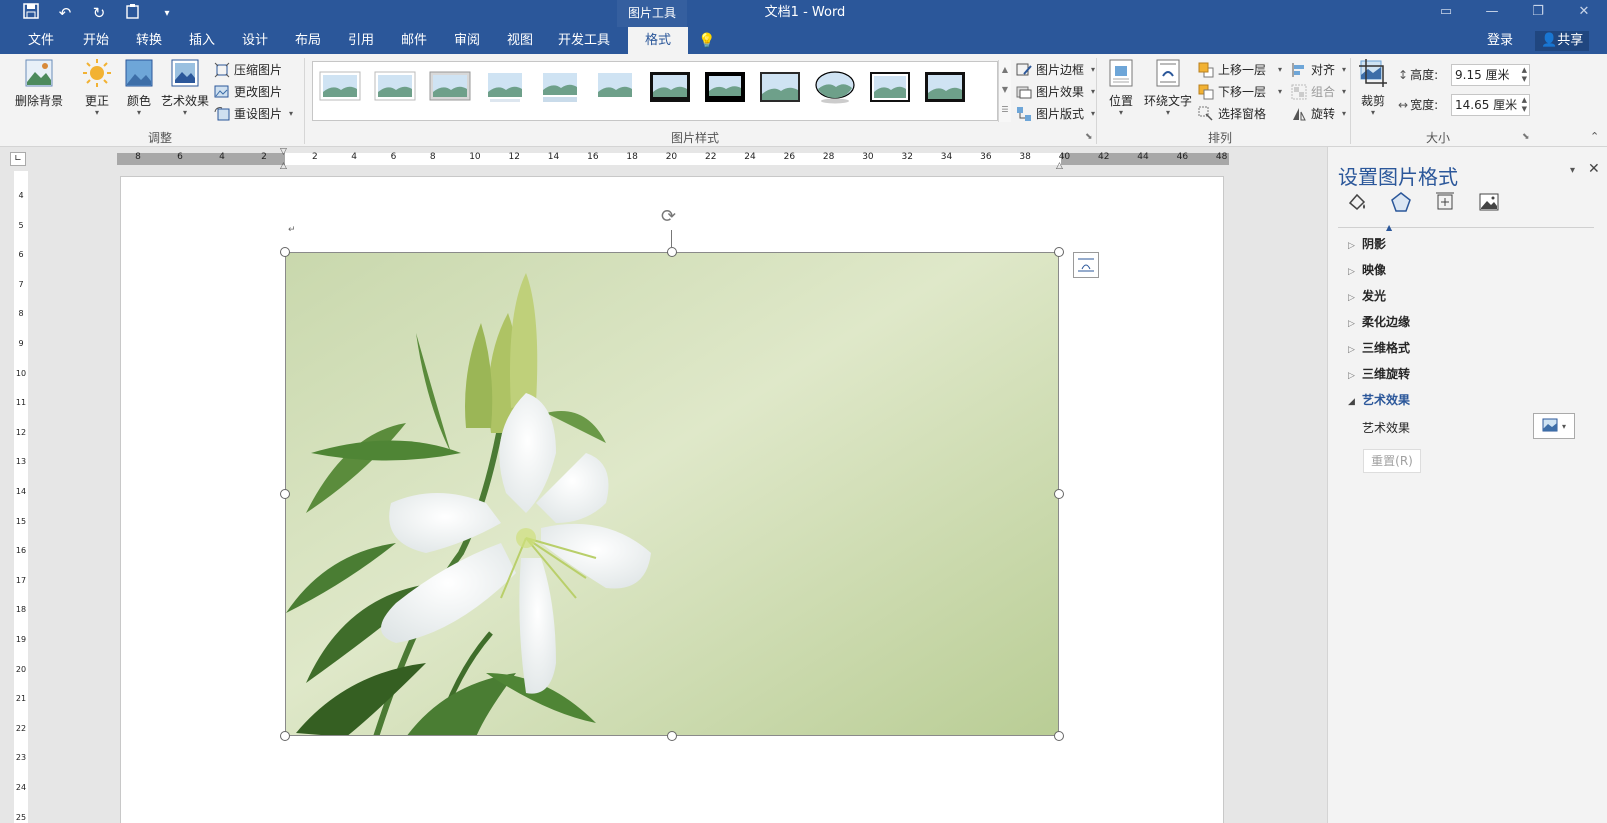  Describe the element at coordinates (65, 13) in the screenshot. I see `undo-icon: ↶` at that location.